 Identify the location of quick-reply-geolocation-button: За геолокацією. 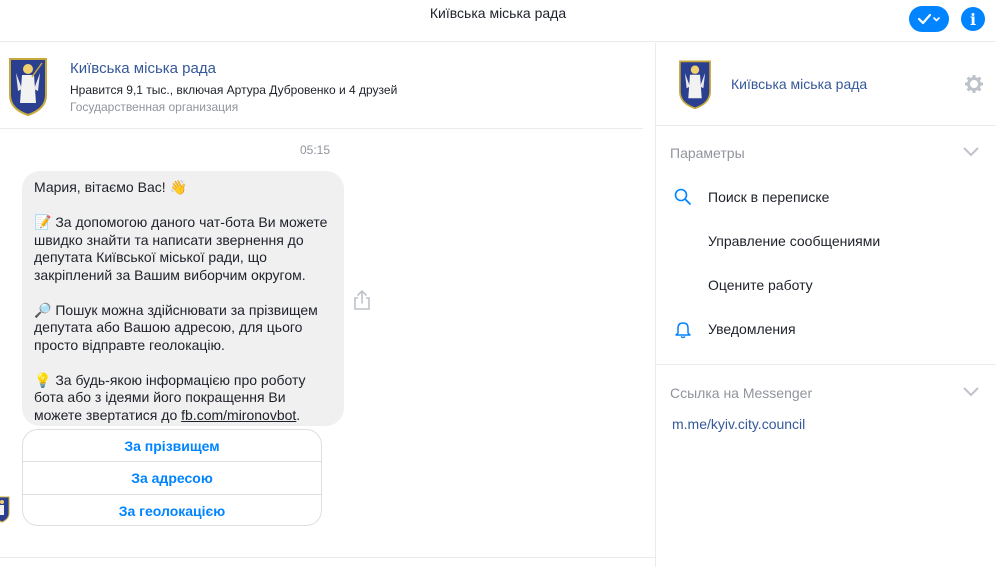
(172, 510).